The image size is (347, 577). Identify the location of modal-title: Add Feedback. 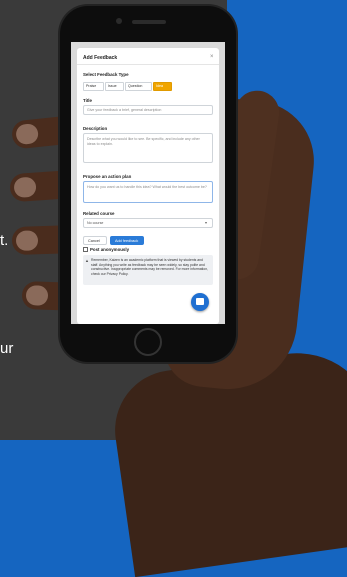
(100, 58).